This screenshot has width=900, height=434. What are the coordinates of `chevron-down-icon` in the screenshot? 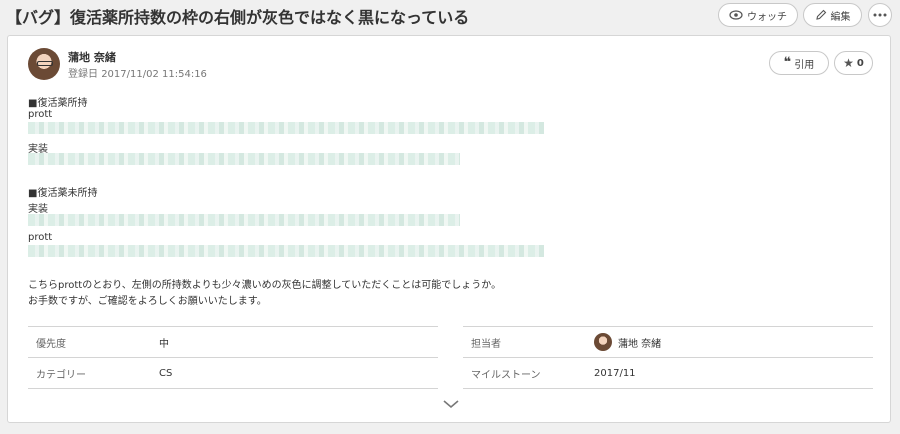 It's located at (451, 404).